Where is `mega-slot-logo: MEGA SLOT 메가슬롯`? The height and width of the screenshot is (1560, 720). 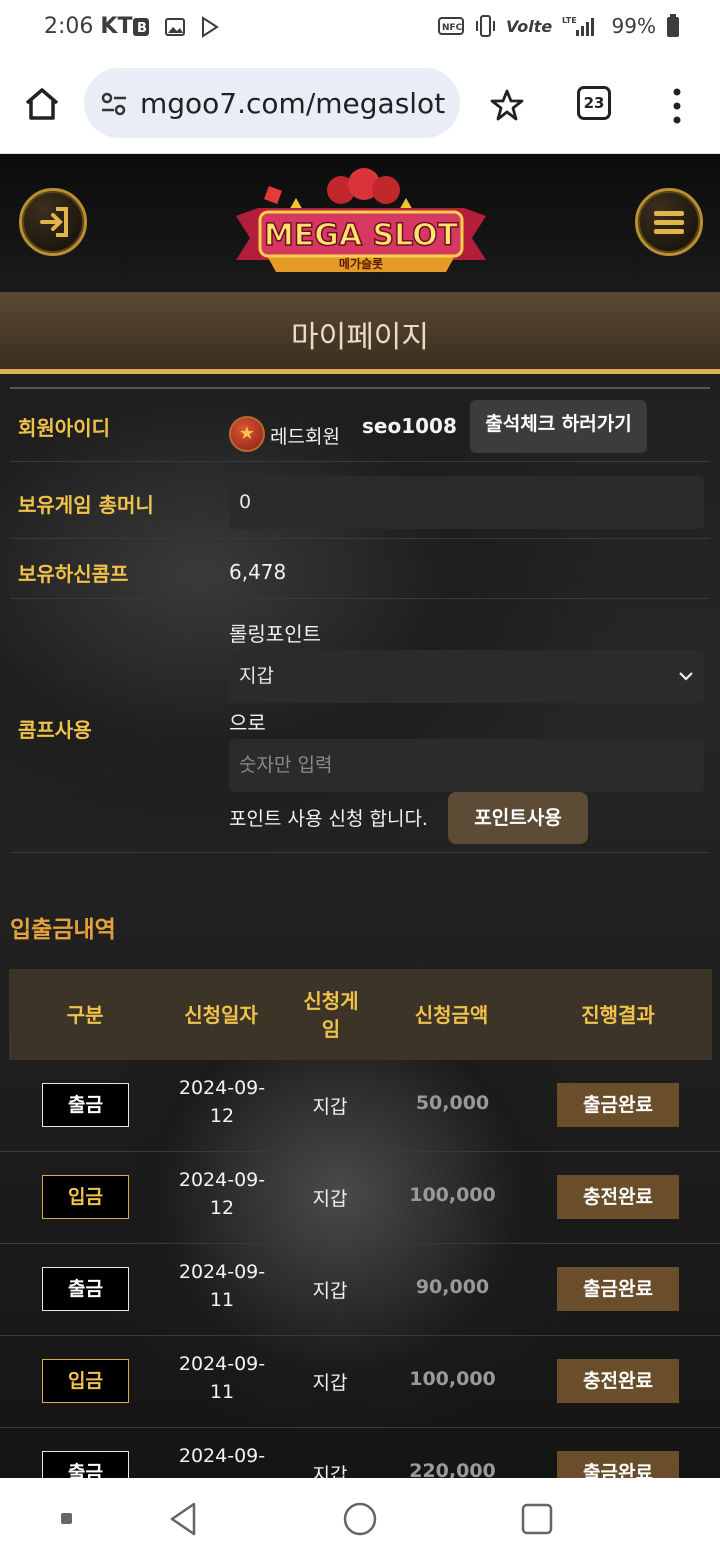 mega-slot-logo: MEGA SLOT 메가슬롯 is located at coordinates (361, 224).